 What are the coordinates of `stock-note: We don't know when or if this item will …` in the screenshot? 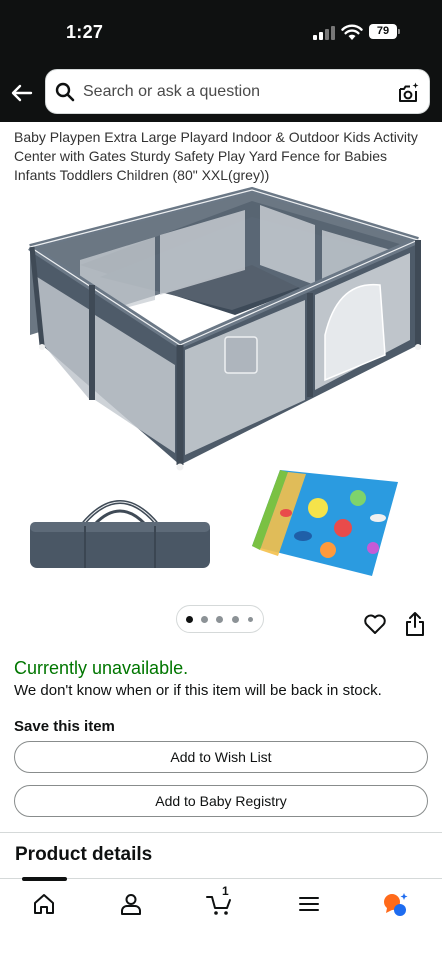 It's located at (198, 690).